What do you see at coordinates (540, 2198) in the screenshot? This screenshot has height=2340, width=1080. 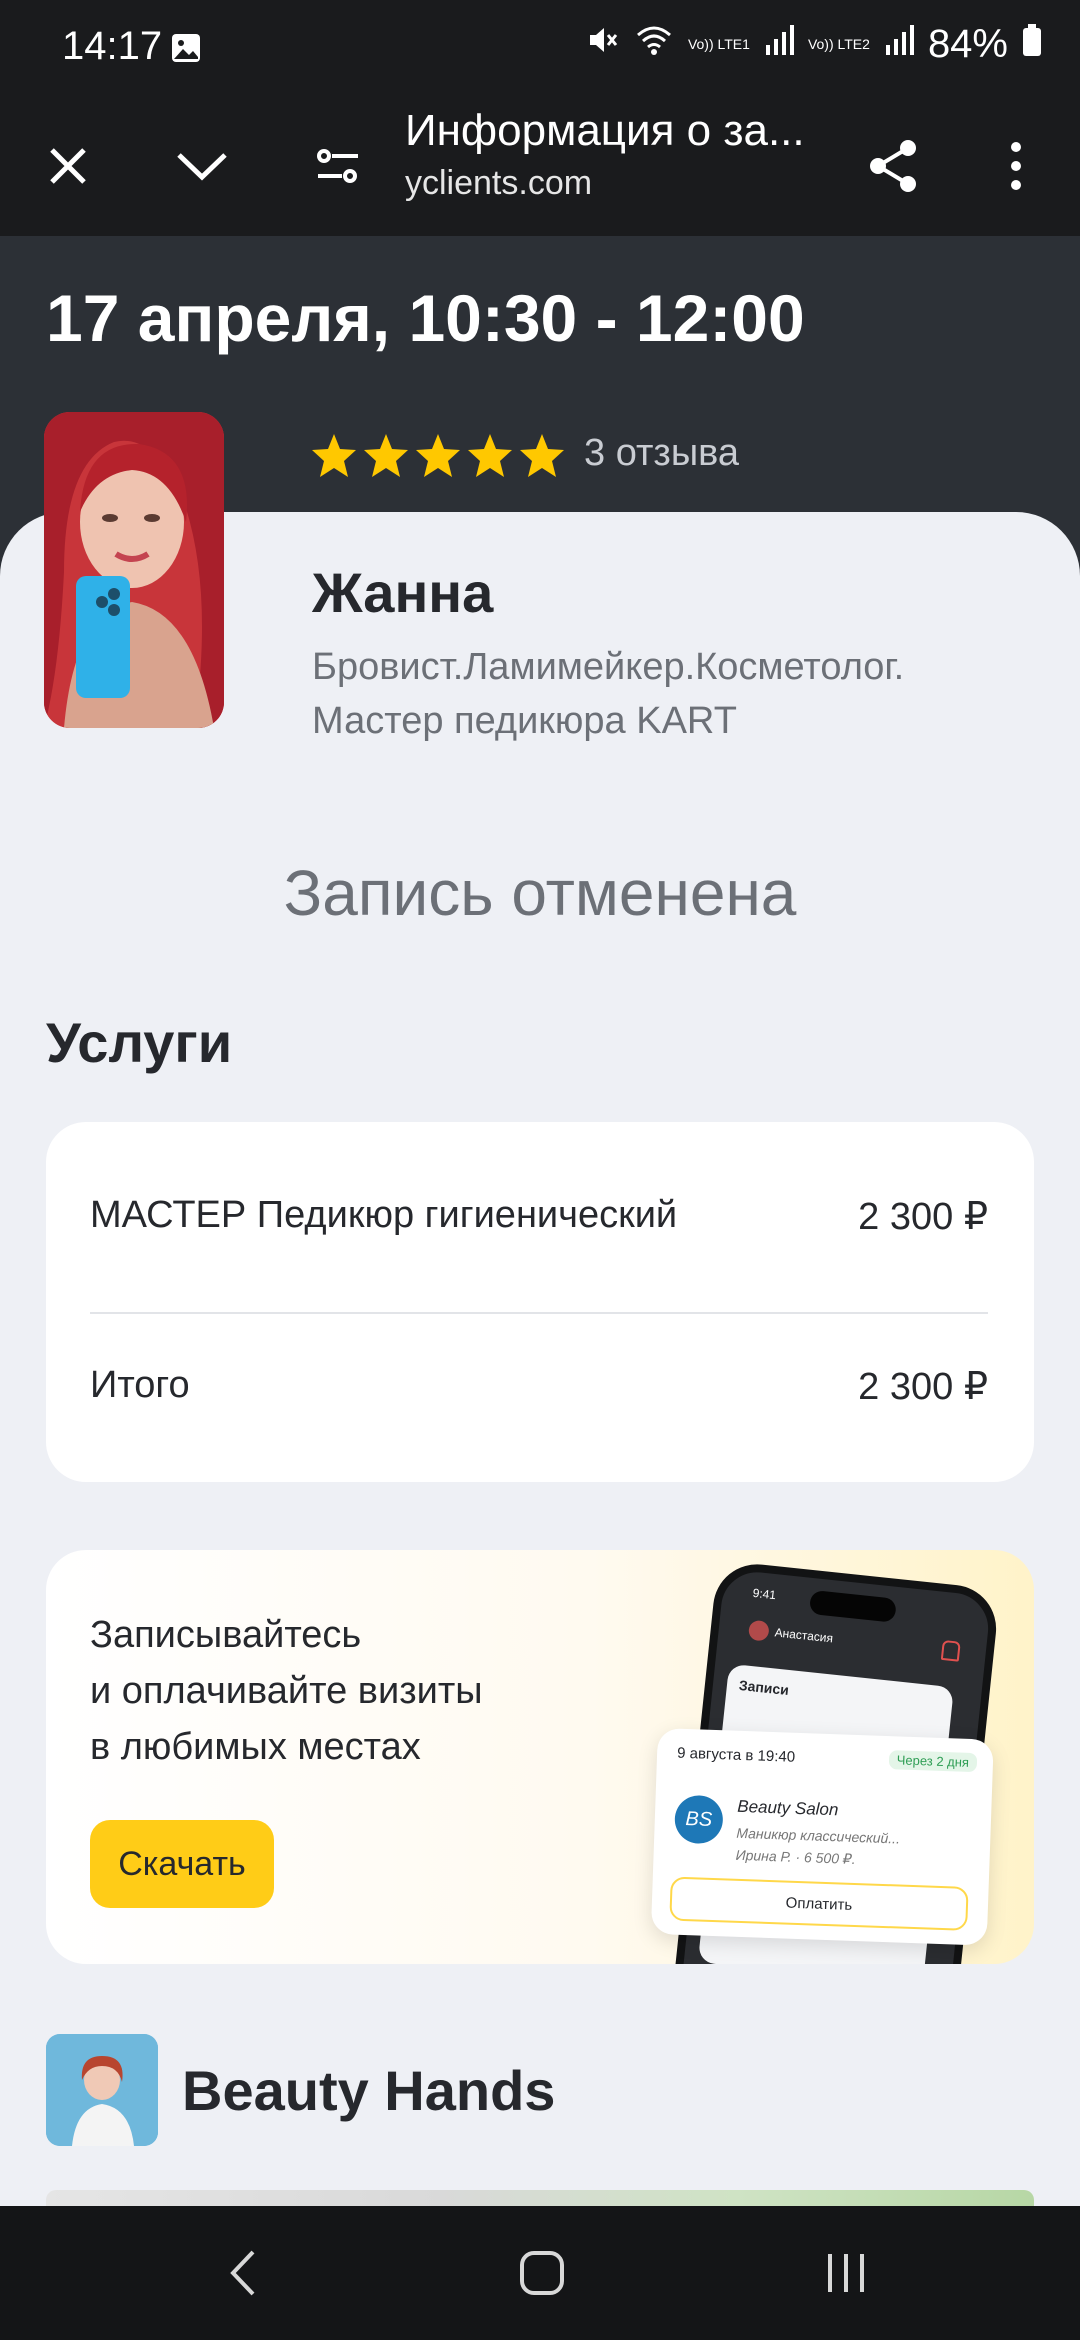 I see `map-preview` at bounding box center [540, 2198].